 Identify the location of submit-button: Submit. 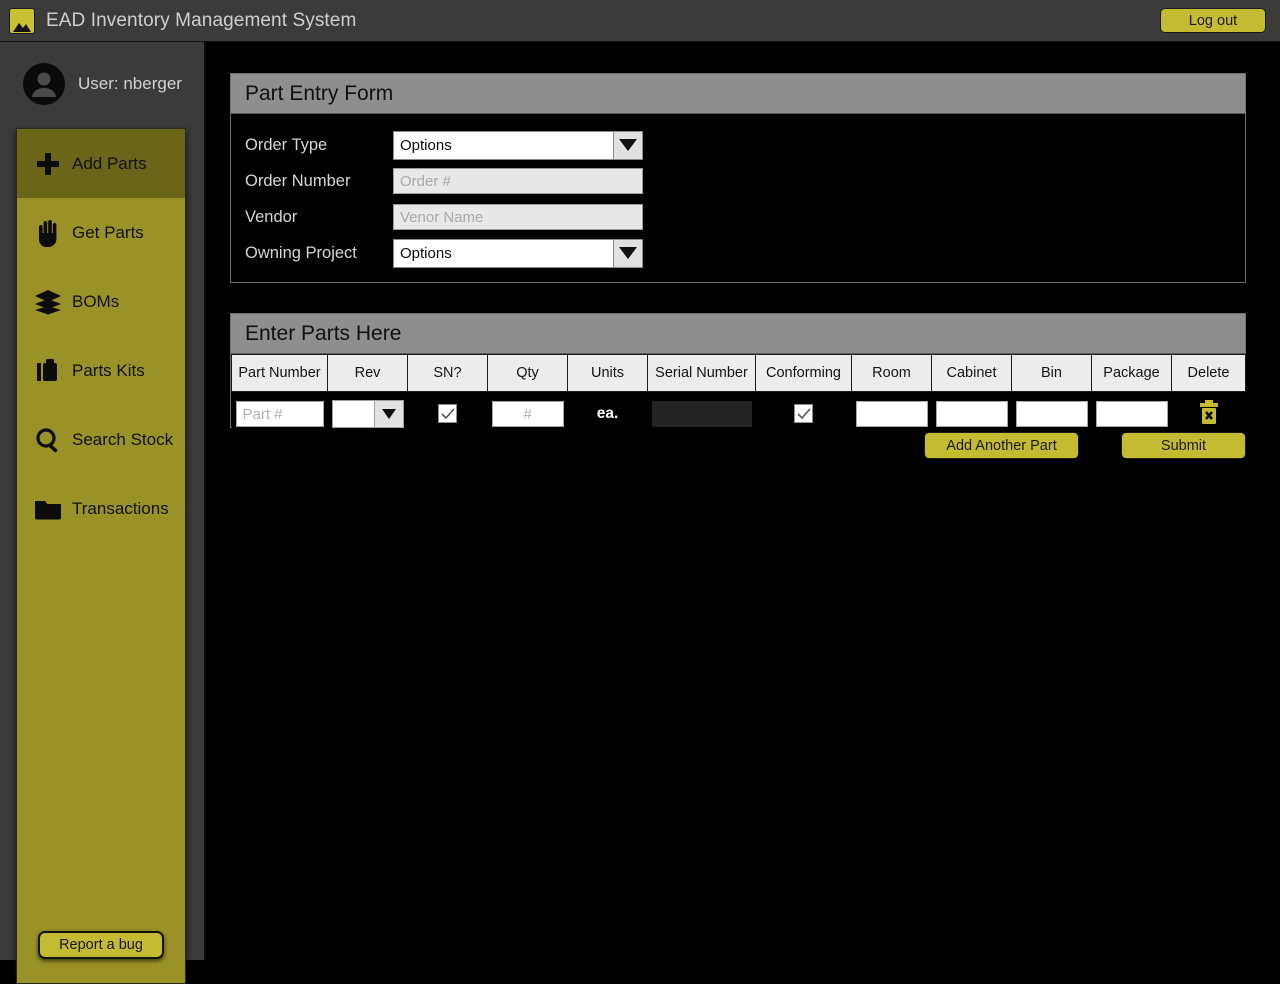
(1183, 445).